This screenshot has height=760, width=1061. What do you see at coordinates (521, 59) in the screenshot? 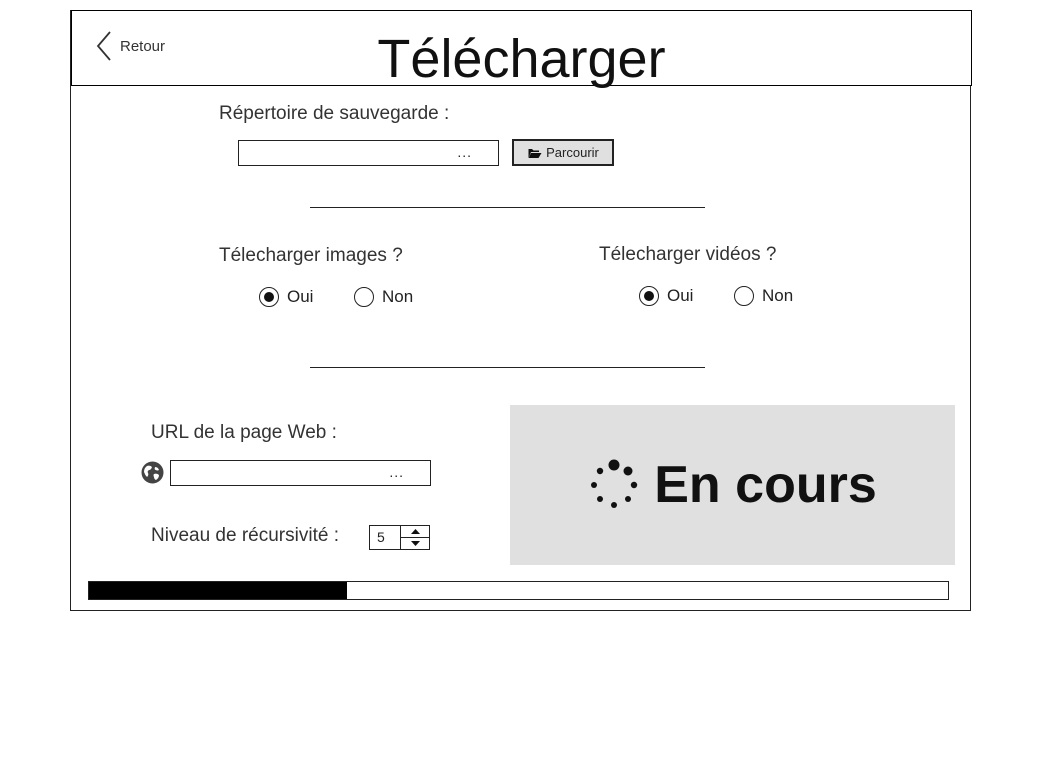
I see `page-title: Télécharger` at bounding box center [521, 59].